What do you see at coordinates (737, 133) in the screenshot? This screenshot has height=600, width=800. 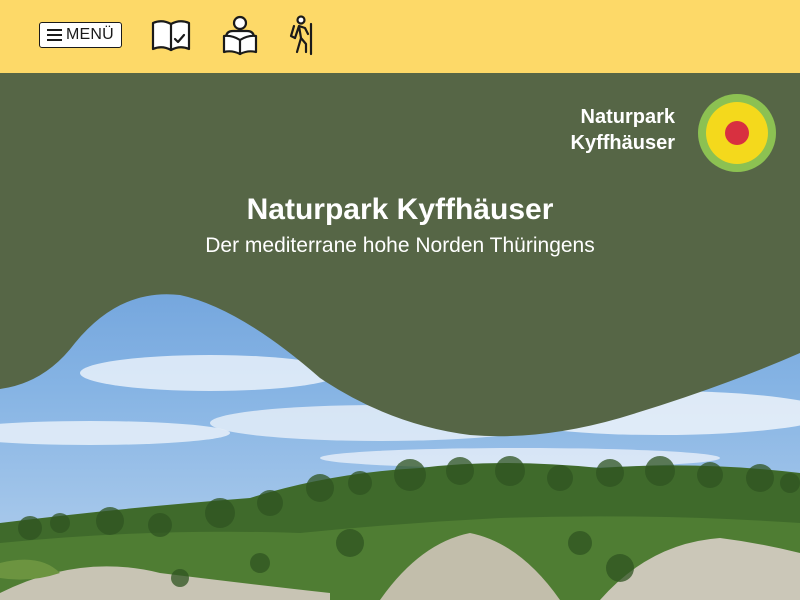 I see `naturpark-logo-icon` at bounding box center [737, 133].